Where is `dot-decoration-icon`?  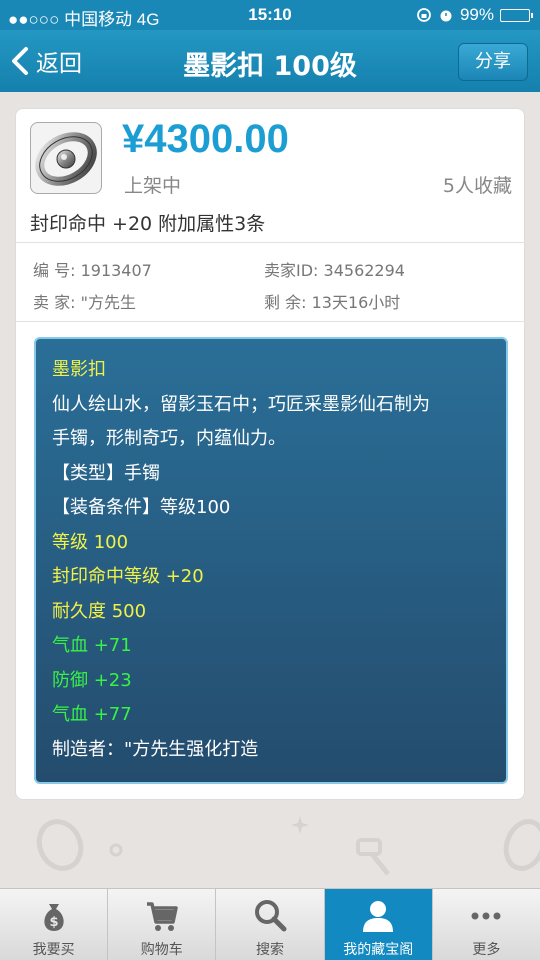 dot-decoration-icon is located at coordinates (116, 850).